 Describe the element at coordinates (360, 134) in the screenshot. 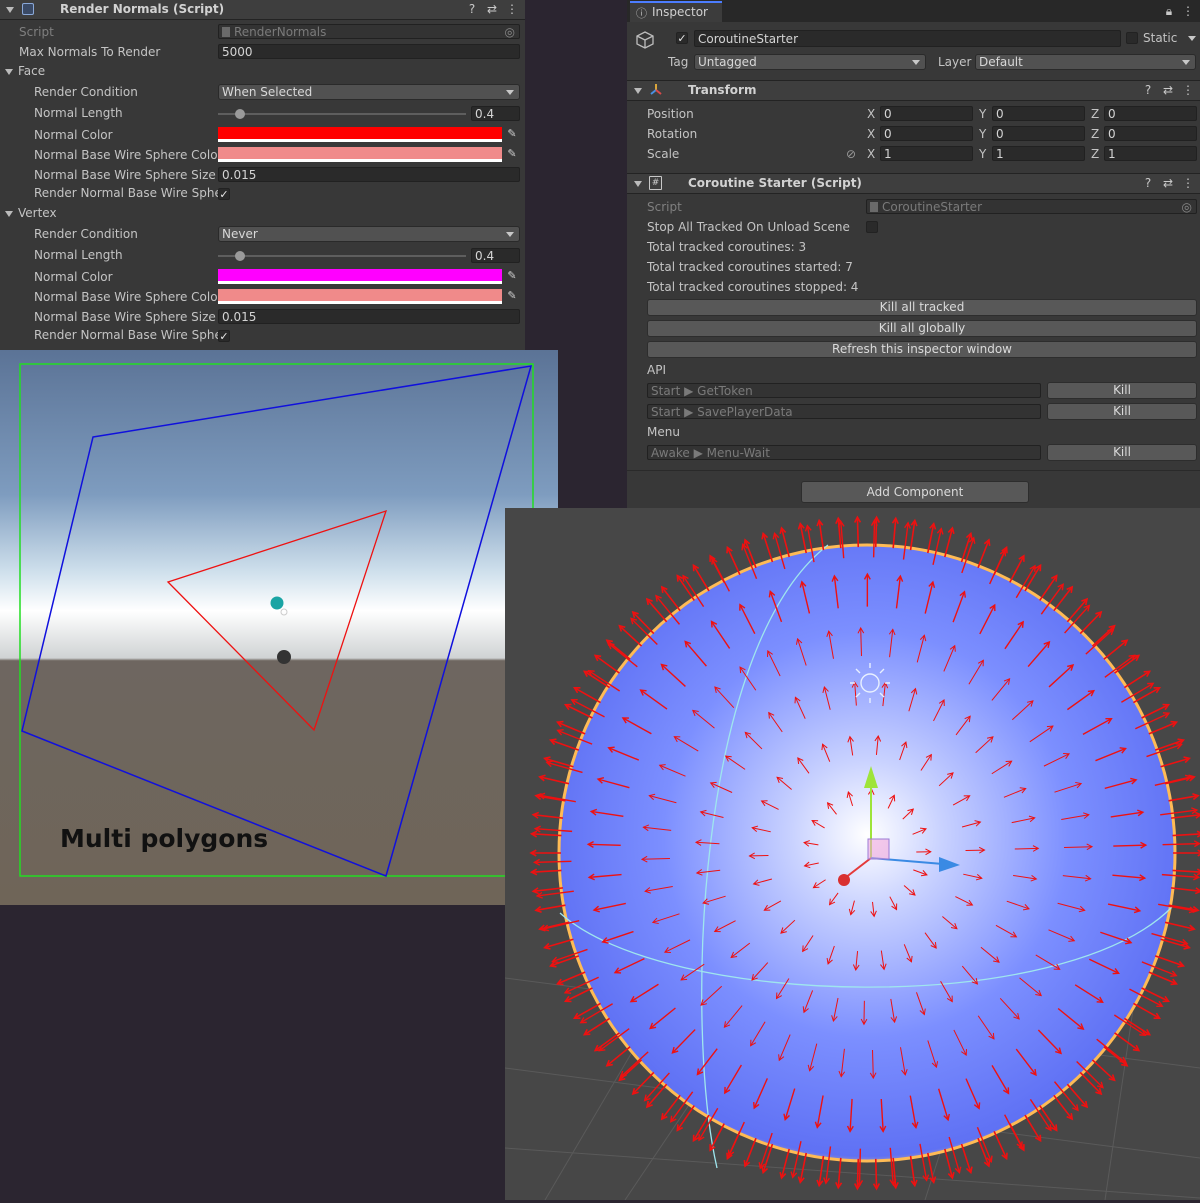

I see `face-normal-color-swatch` at that location.